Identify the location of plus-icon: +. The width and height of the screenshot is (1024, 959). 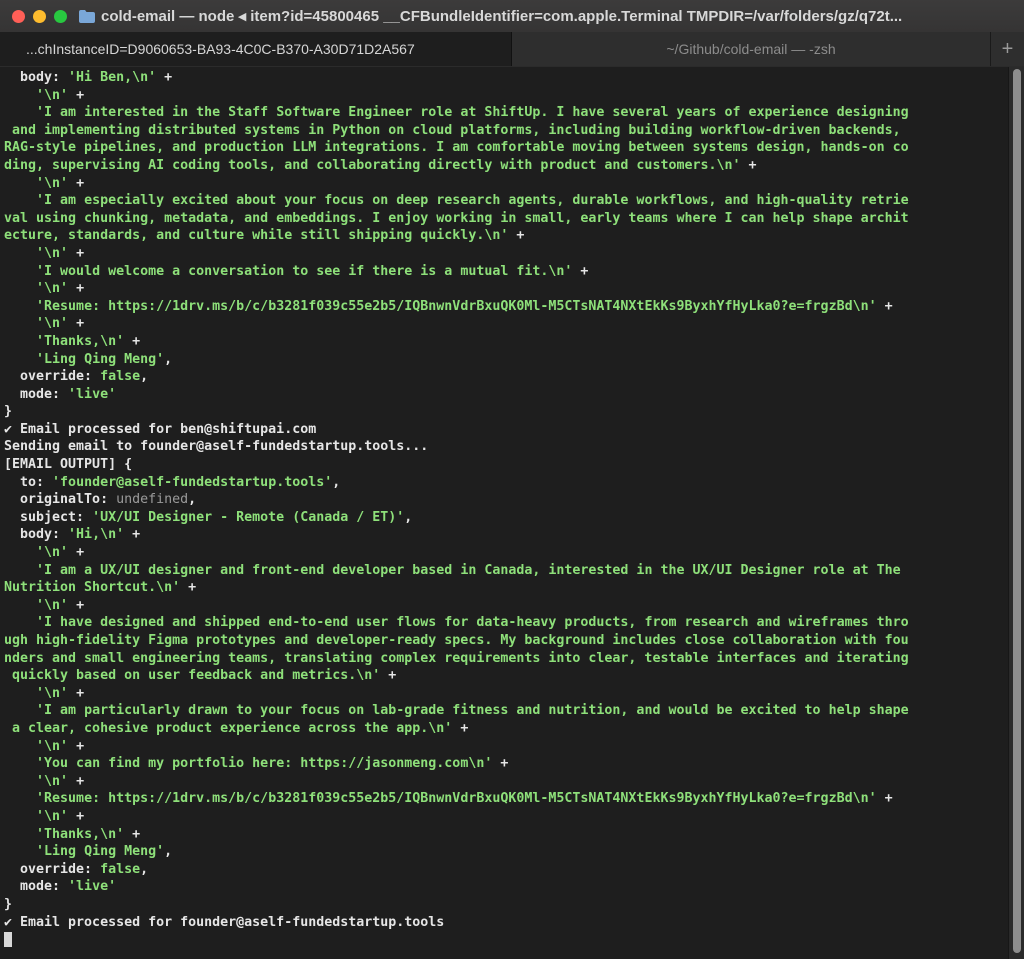
(1007, 49).